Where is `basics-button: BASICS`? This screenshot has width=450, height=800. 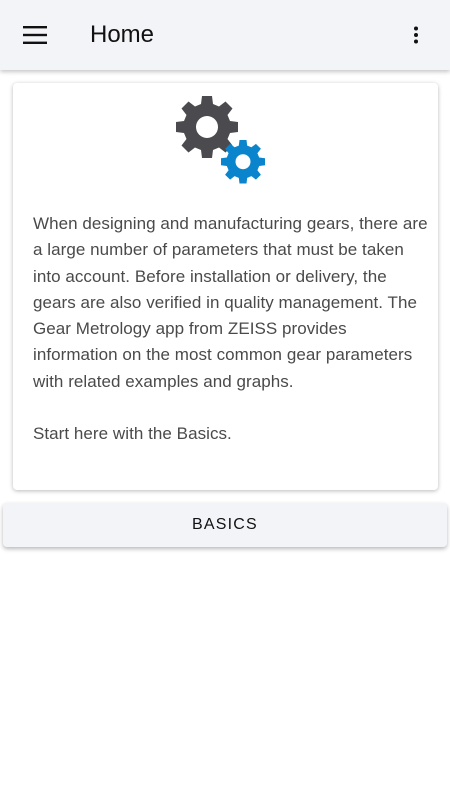 basics-button: BASICS is located at coordinates (225, 525).